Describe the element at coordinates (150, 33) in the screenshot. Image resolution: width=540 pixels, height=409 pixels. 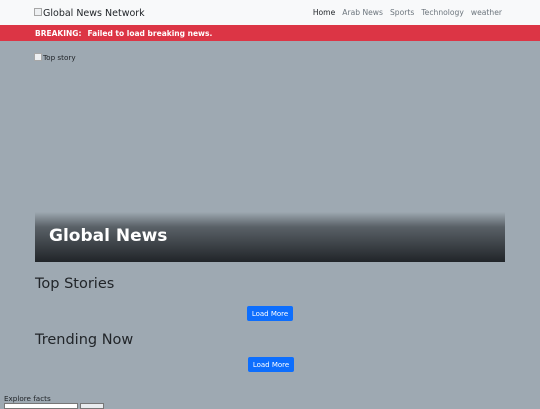
I see `breaking-message: Failed to load breaking news.` at that location.